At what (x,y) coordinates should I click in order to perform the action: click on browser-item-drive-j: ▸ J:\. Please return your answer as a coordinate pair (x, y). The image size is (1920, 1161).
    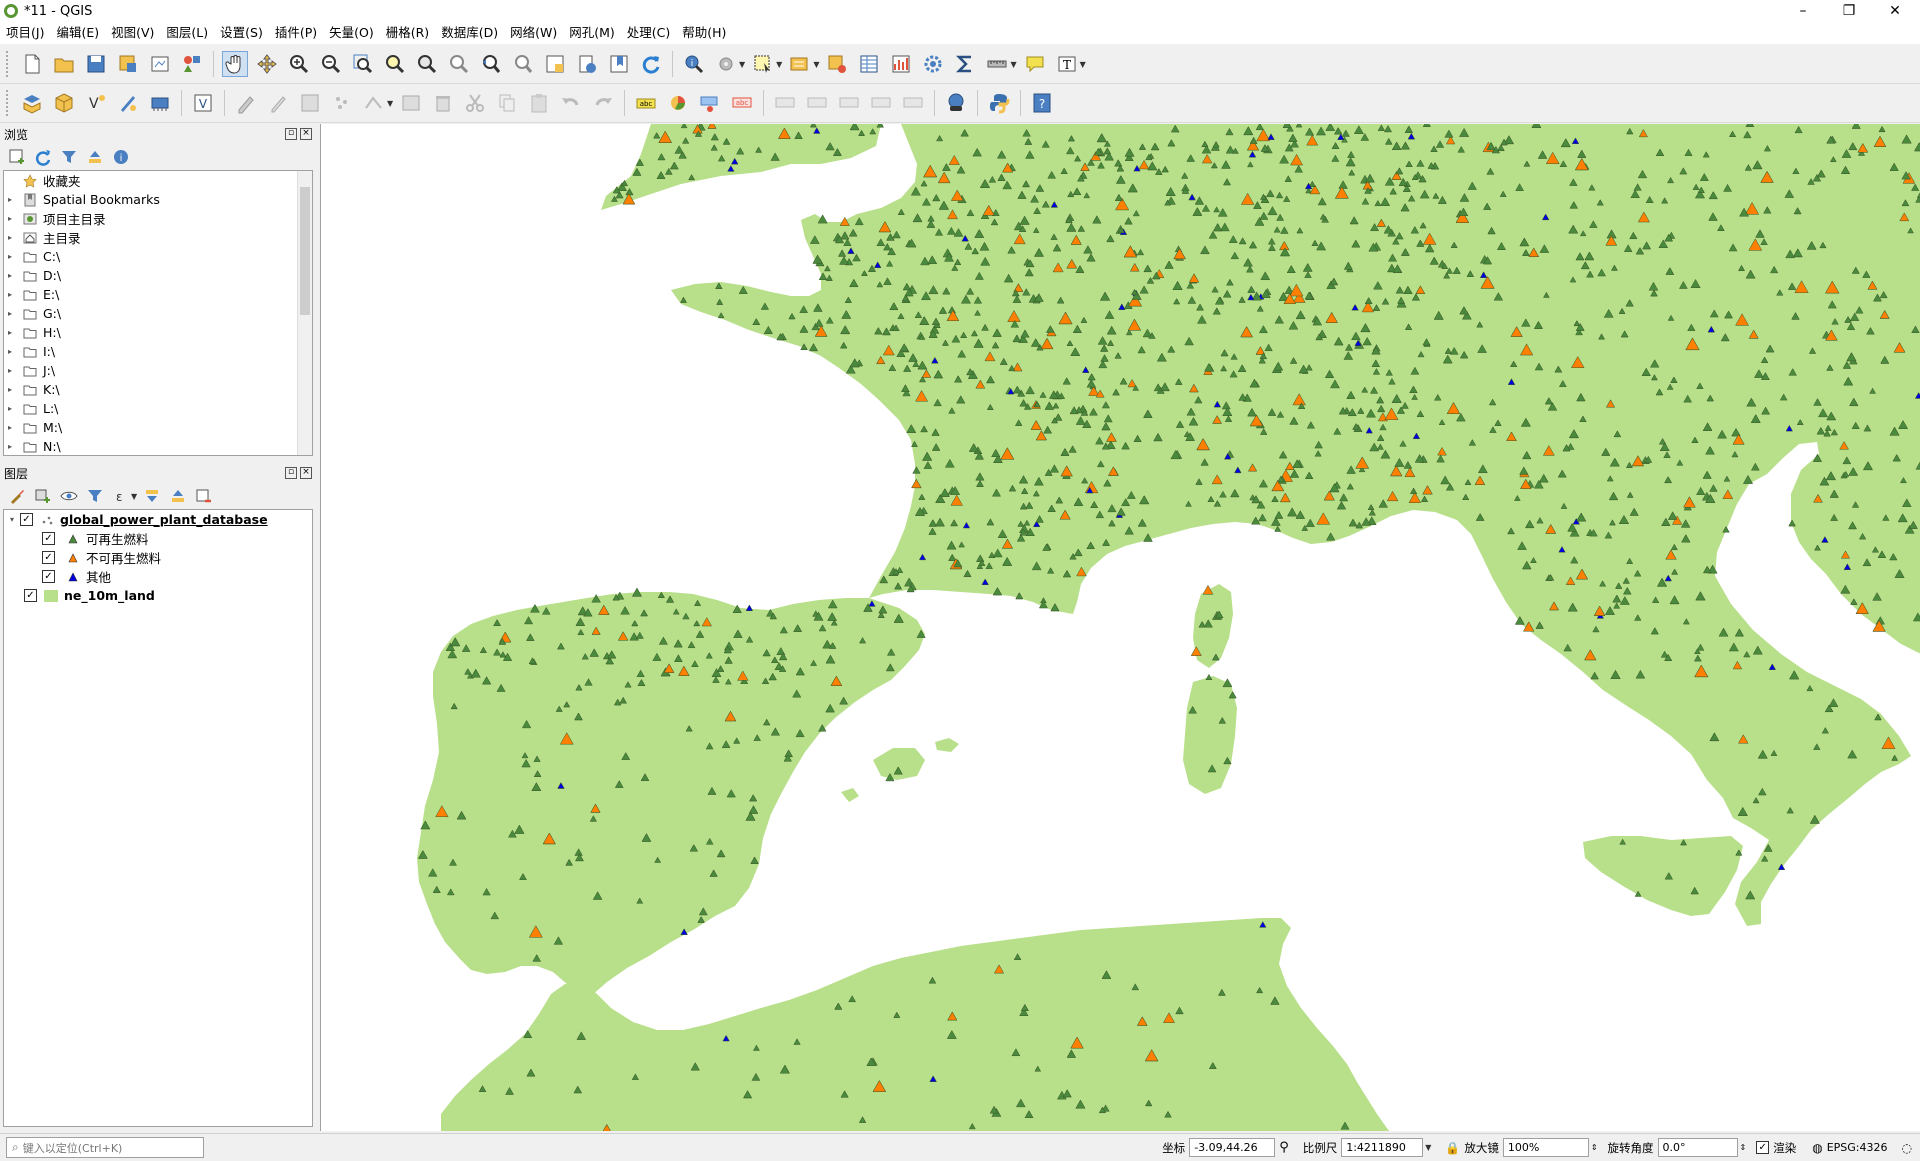
    Looking at the image, I should click on (158, 370).